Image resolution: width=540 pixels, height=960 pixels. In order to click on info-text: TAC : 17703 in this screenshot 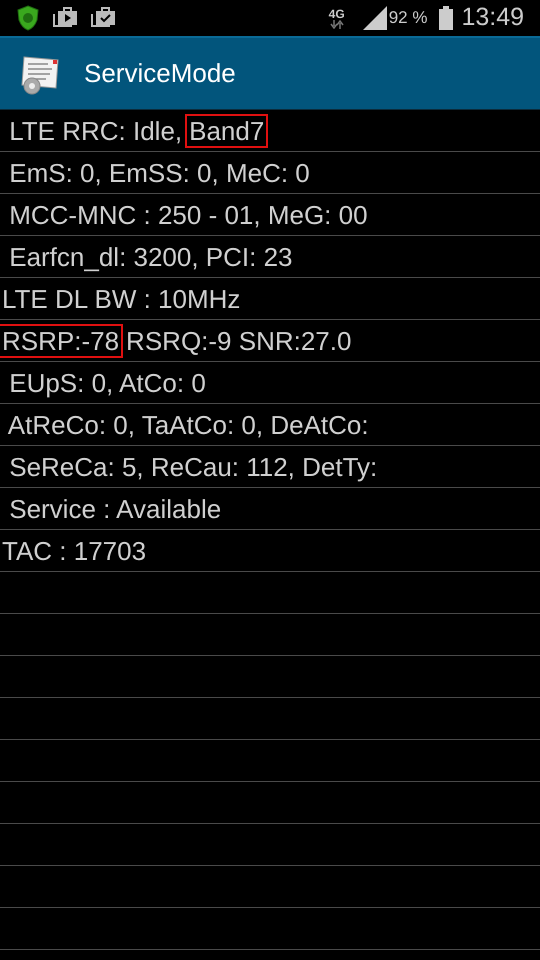, I will do `click(74, 551)`.